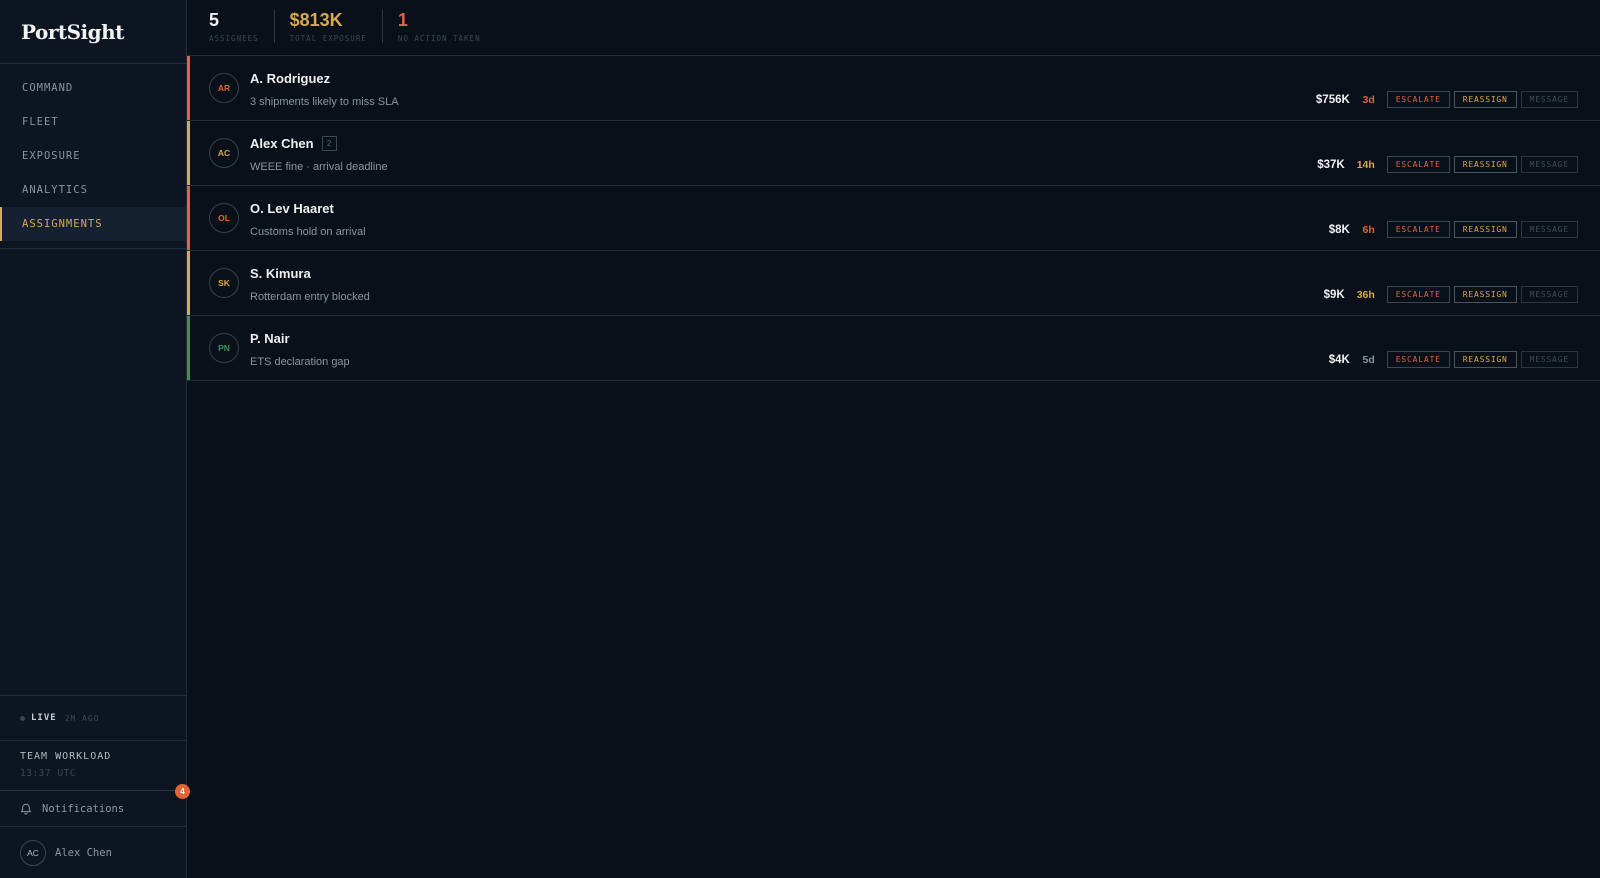  I want to click on stat-no-action-taken: 1 NO ACTION TAKEN, so click(447, 26).